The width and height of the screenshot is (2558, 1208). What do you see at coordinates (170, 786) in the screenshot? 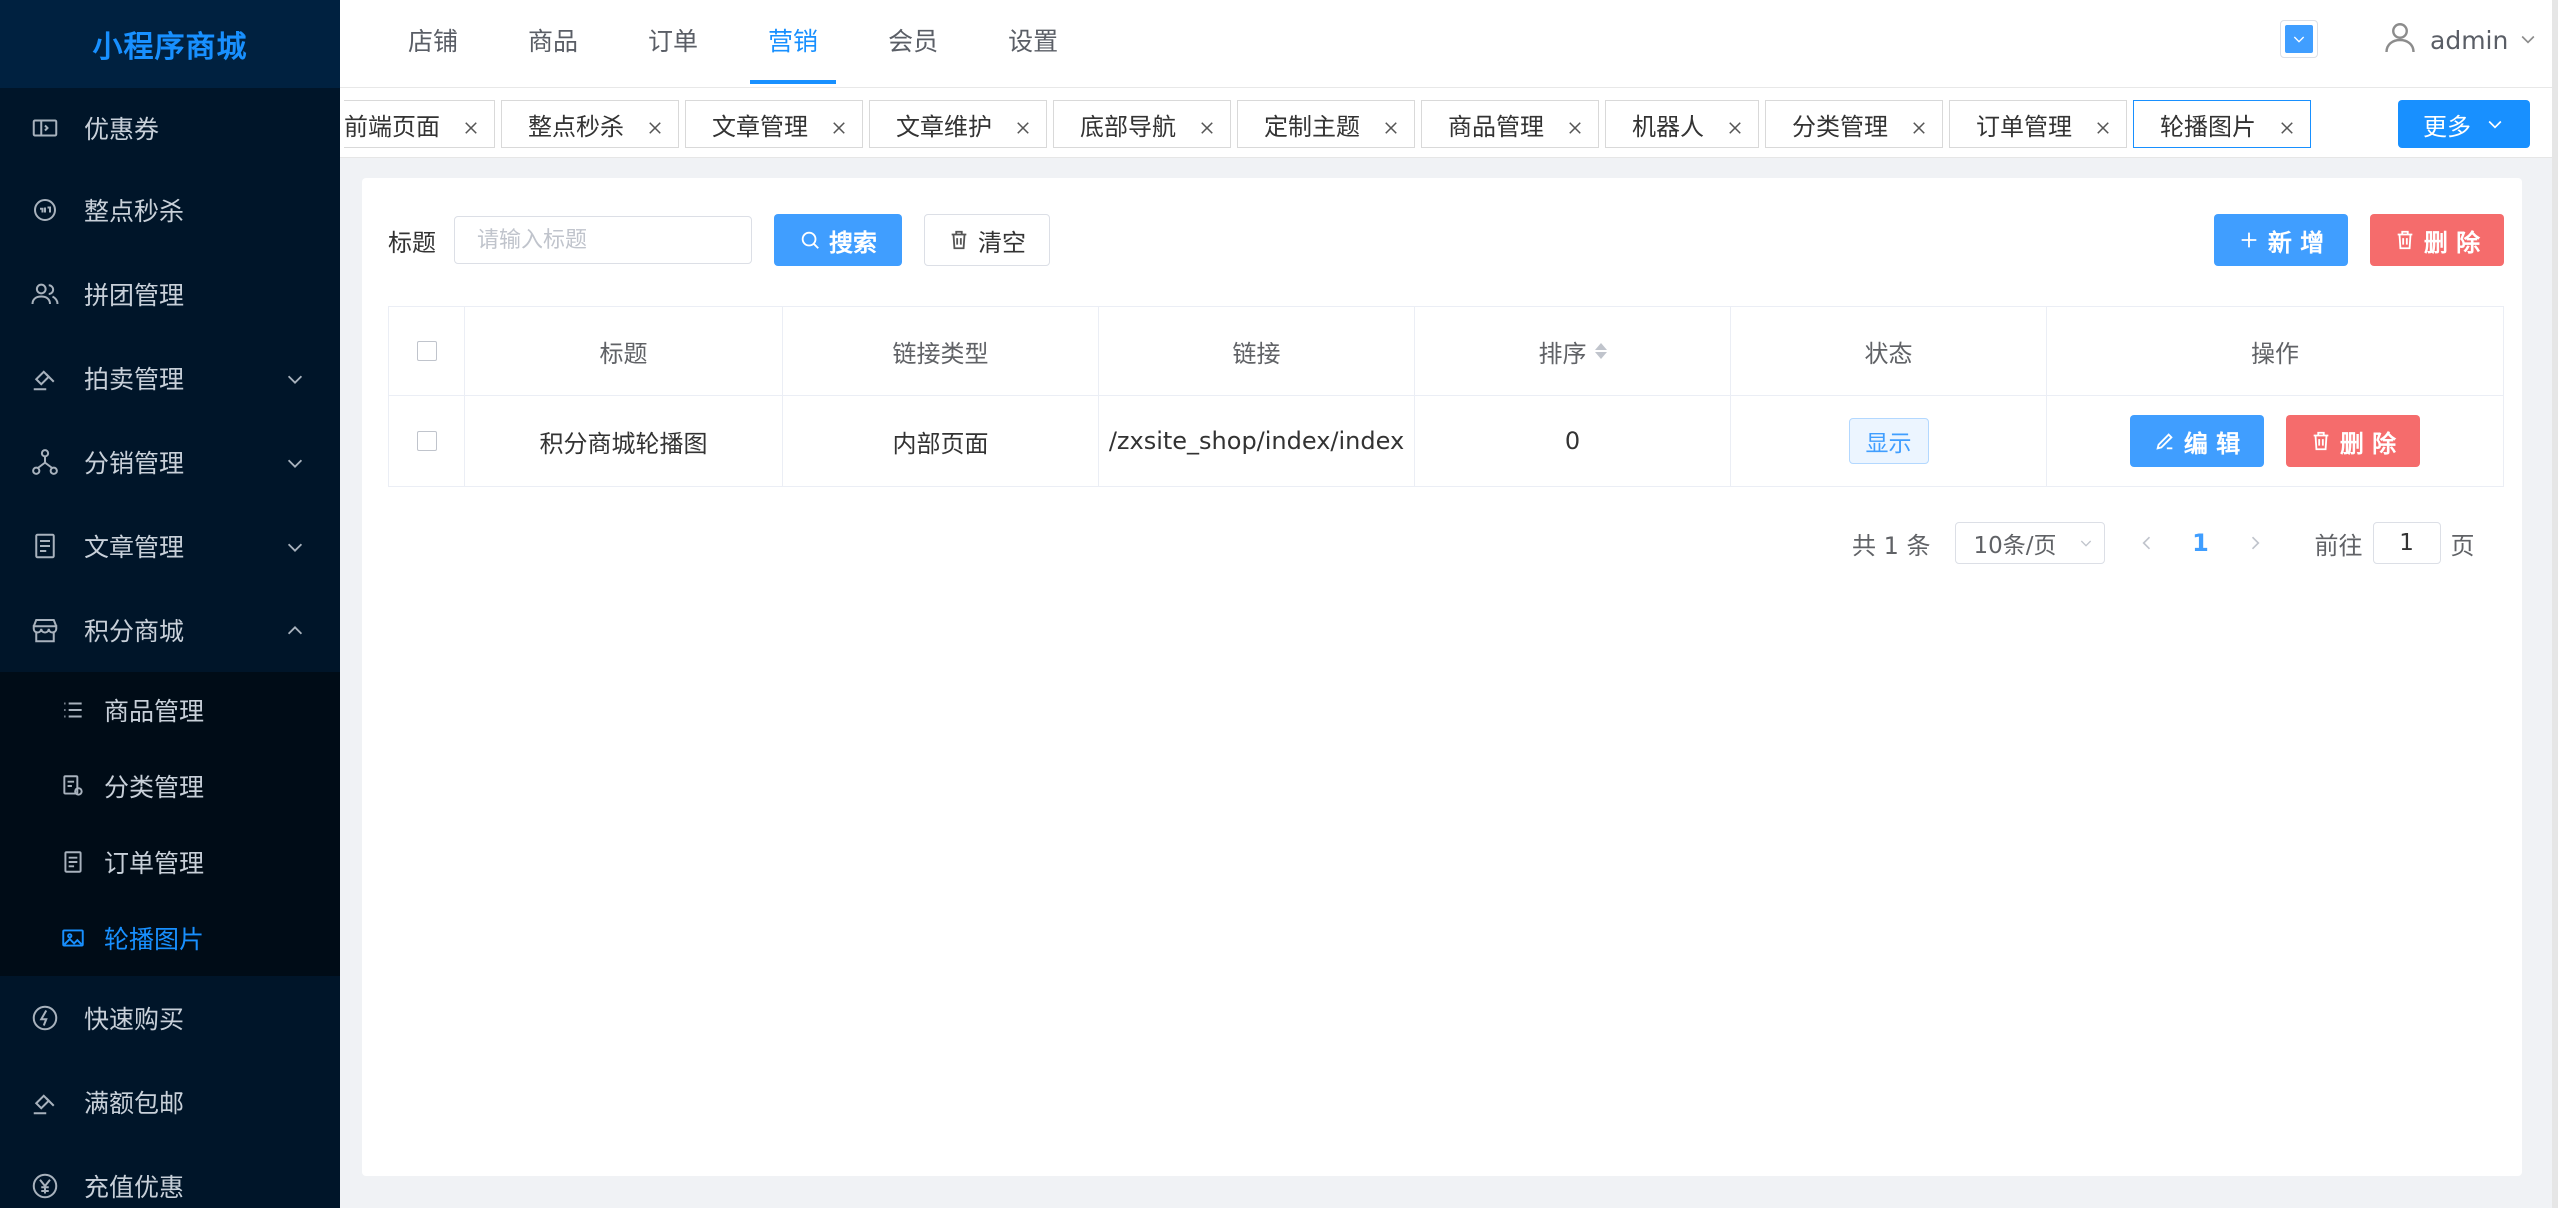
I see `sidebar-subitem-categories: 分类管理` at bounding box center [170, 786].